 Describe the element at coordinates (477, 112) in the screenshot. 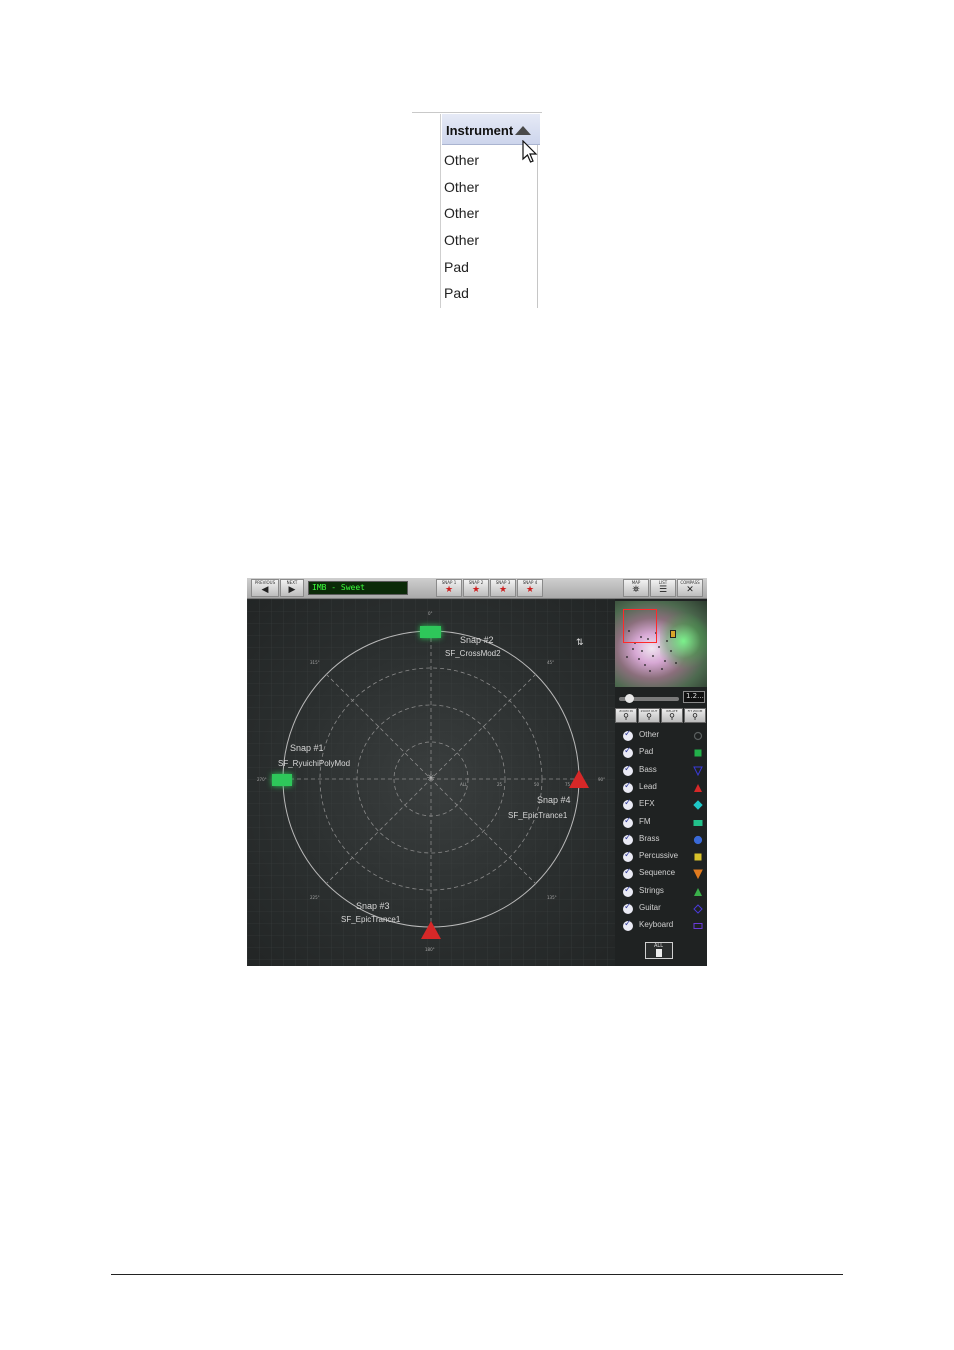

I see `column-top-border` at that location.